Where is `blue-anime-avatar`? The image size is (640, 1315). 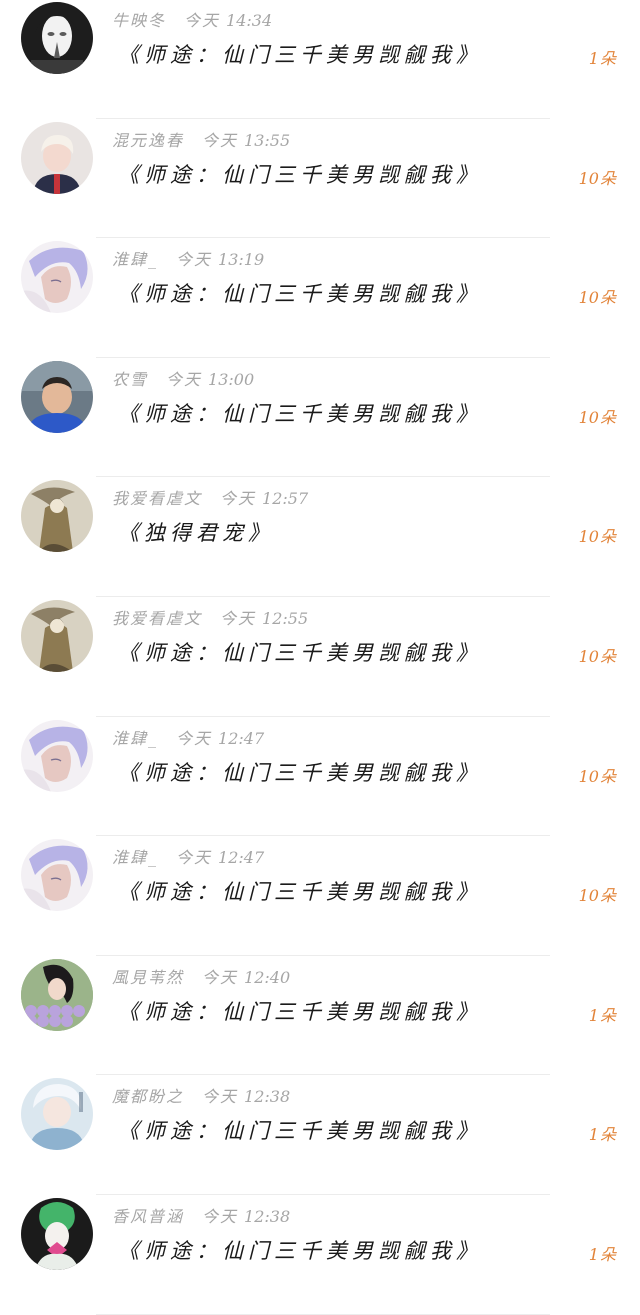
blue-anime-avatar is located at coordinates (57, 1114).